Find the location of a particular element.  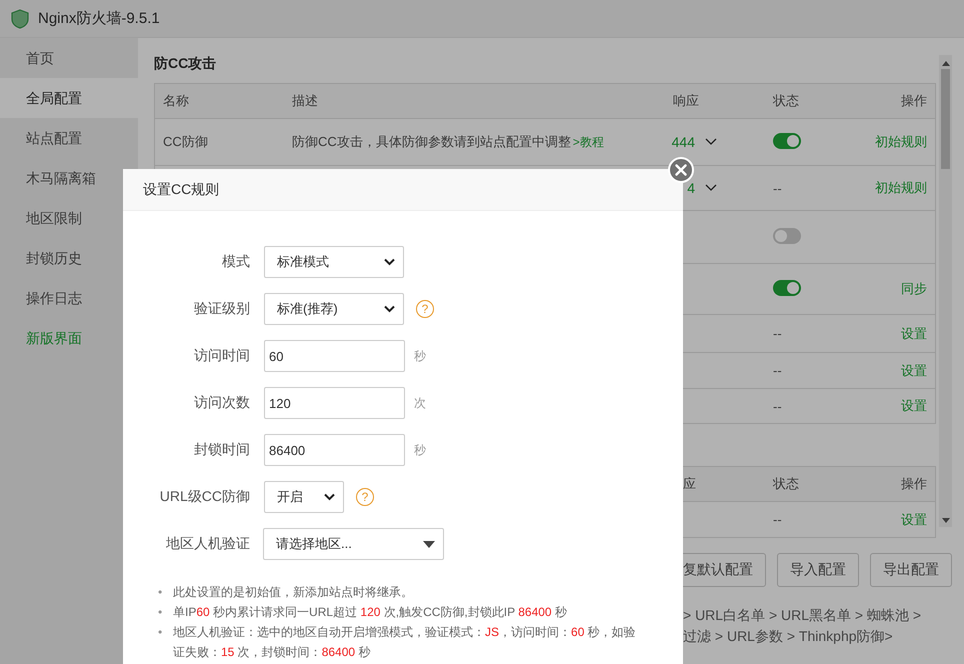

dialog-title: 设置CC规则 is located at coordinates (181, 189).